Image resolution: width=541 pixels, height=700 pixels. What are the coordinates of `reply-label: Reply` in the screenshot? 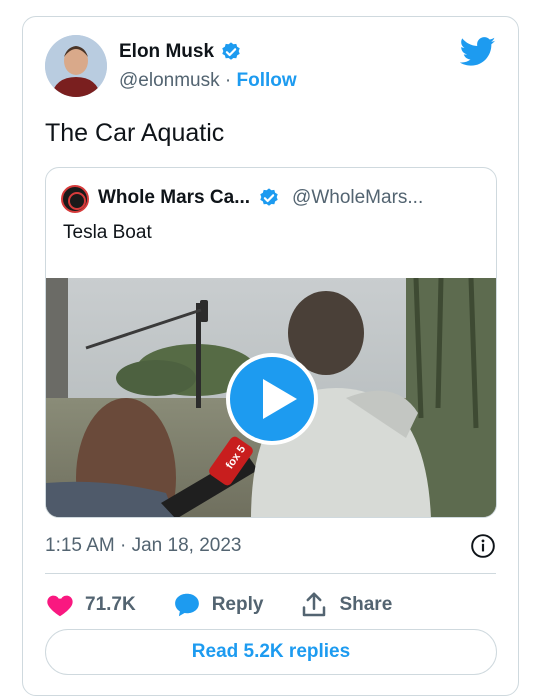 It's located at (237, 604).